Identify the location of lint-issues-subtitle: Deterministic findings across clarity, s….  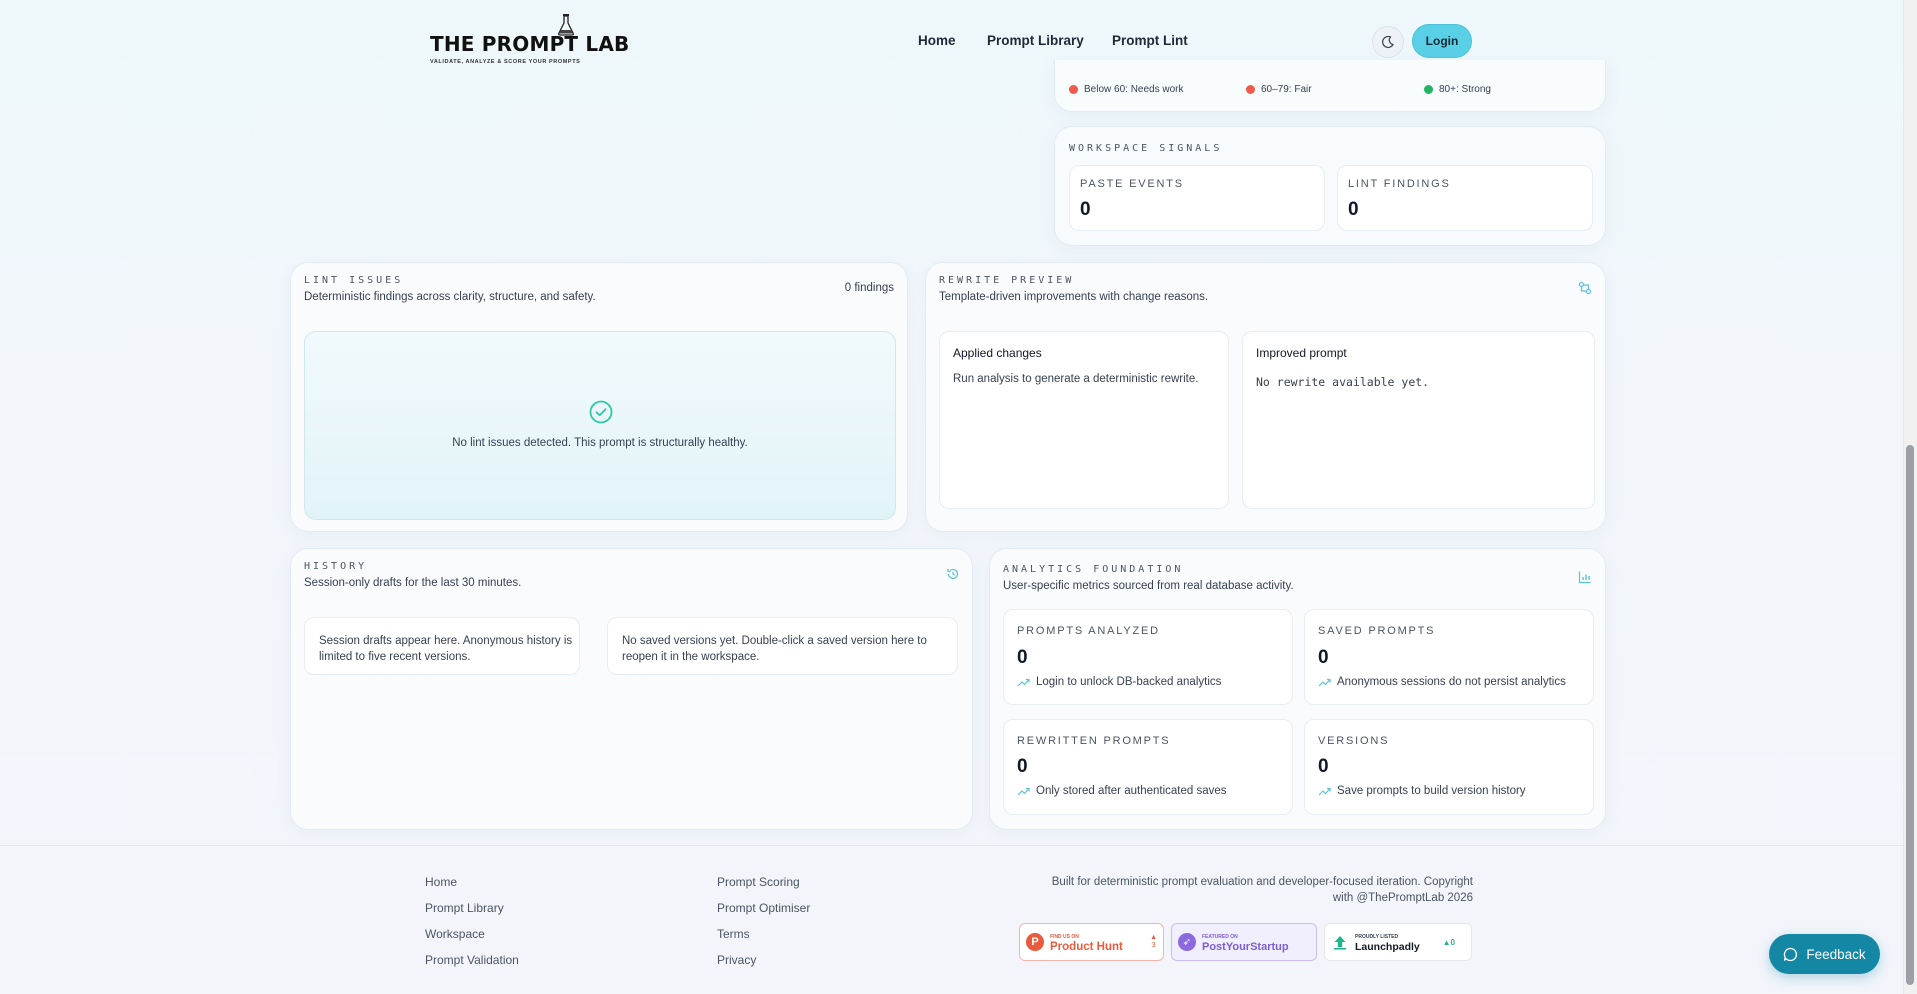
(450, 297).